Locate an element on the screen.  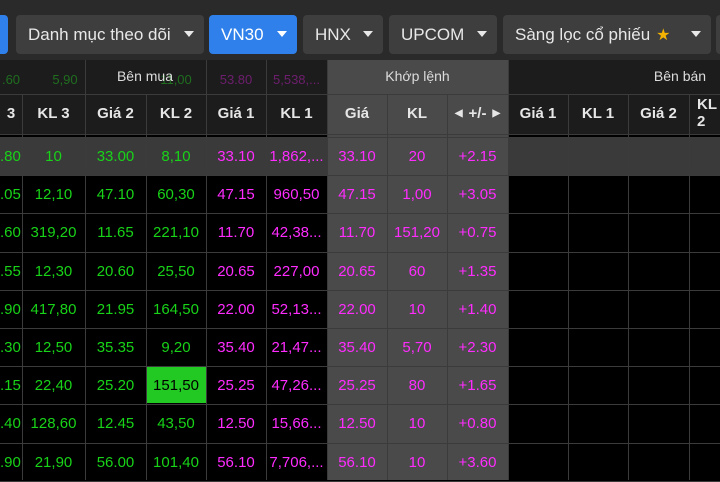
tab-partial-right is located at coordinates (718, 34).